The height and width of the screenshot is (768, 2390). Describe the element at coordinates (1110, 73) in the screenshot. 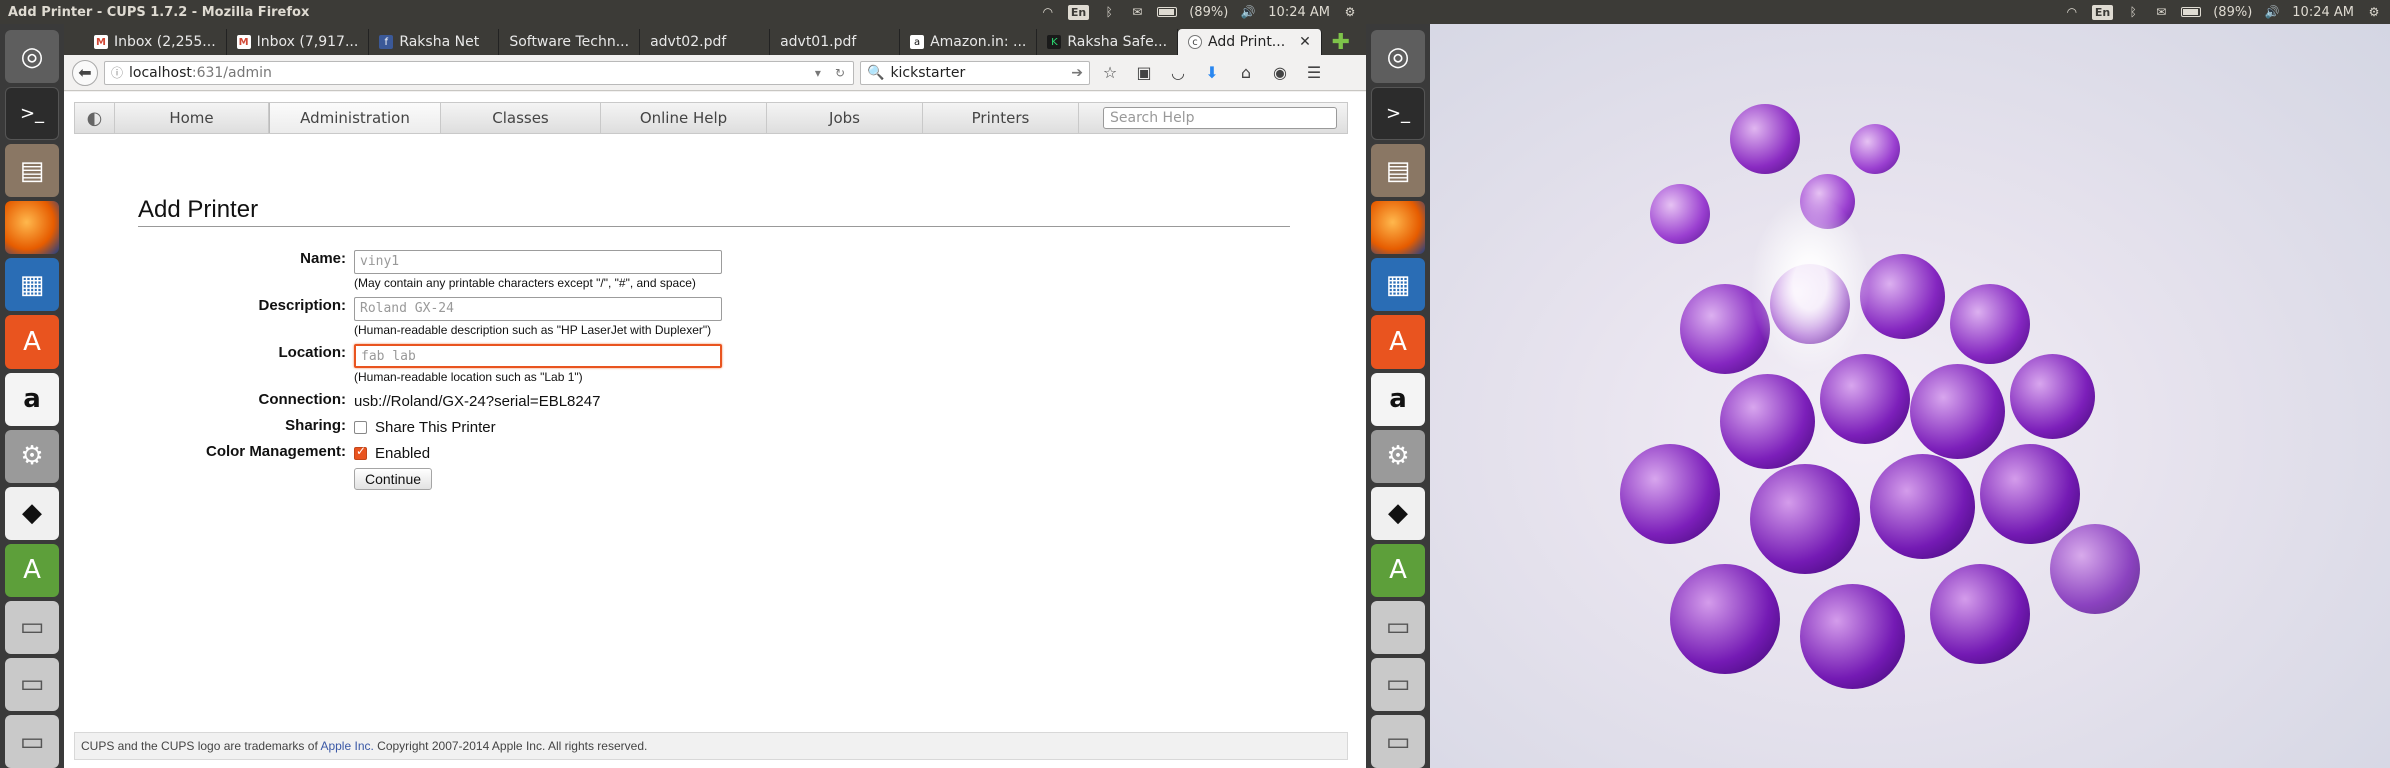

I see `bookmark-star-icon: ☆` at that location.